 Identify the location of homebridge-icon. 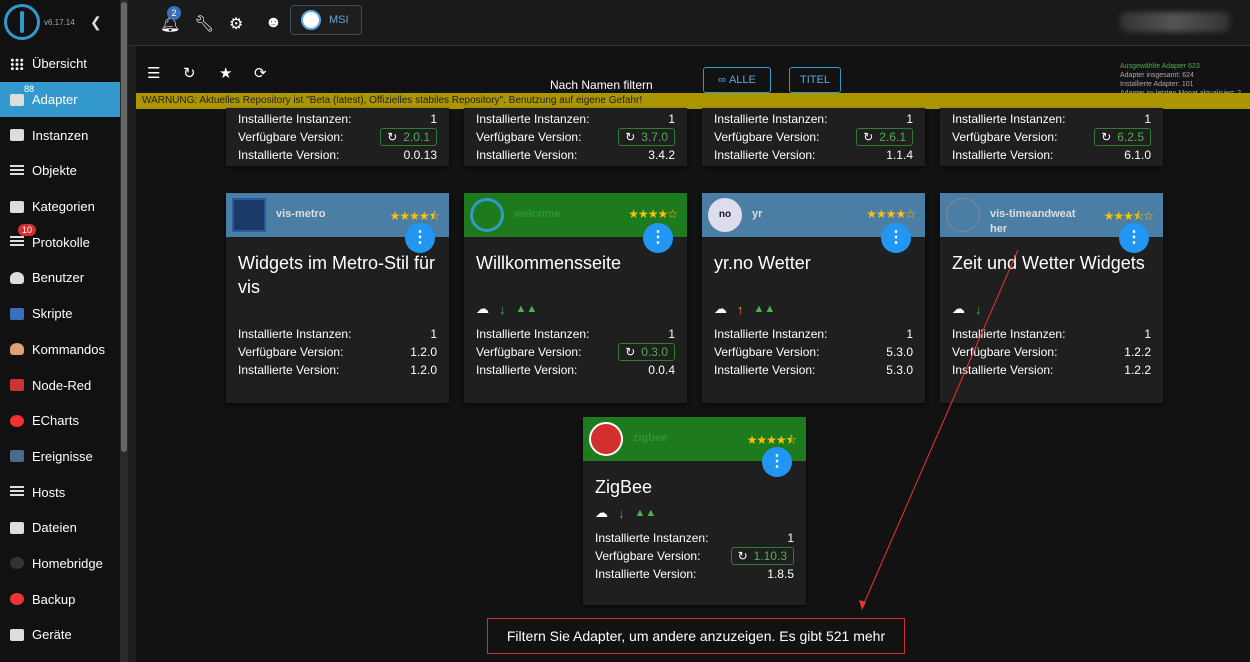
(17, 563).